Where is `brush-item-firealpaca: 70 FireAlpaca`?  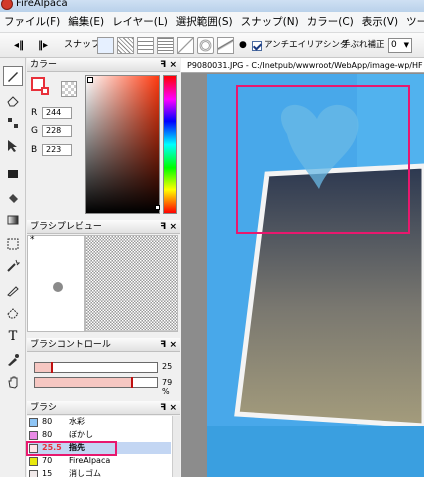 brush-item-firealpaca: 70 FireAlpaca is located at coordinates (100, 461).